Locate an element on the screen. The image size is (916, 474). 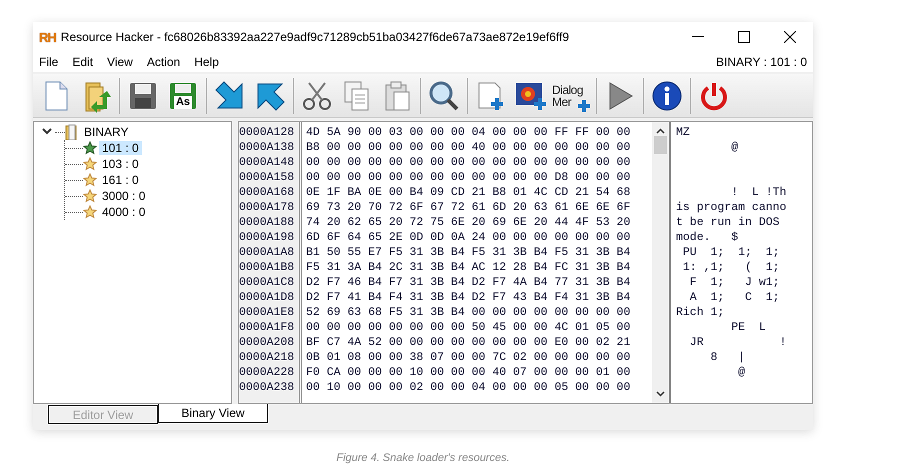
address-text: 0000A188 is located at coordinates (267, 222).